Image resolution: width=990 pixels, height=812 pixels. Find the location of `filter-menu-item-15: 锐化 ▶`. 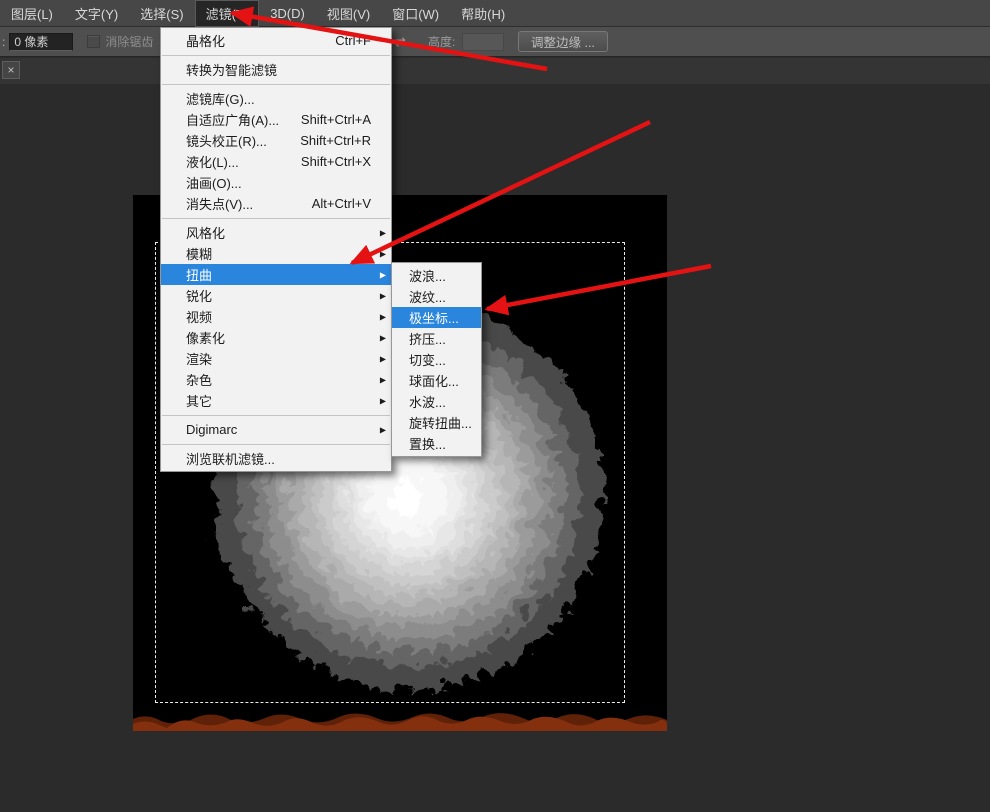

filter-menu-item-15: 锐化 ▶ is located at coordinates (276, 295).